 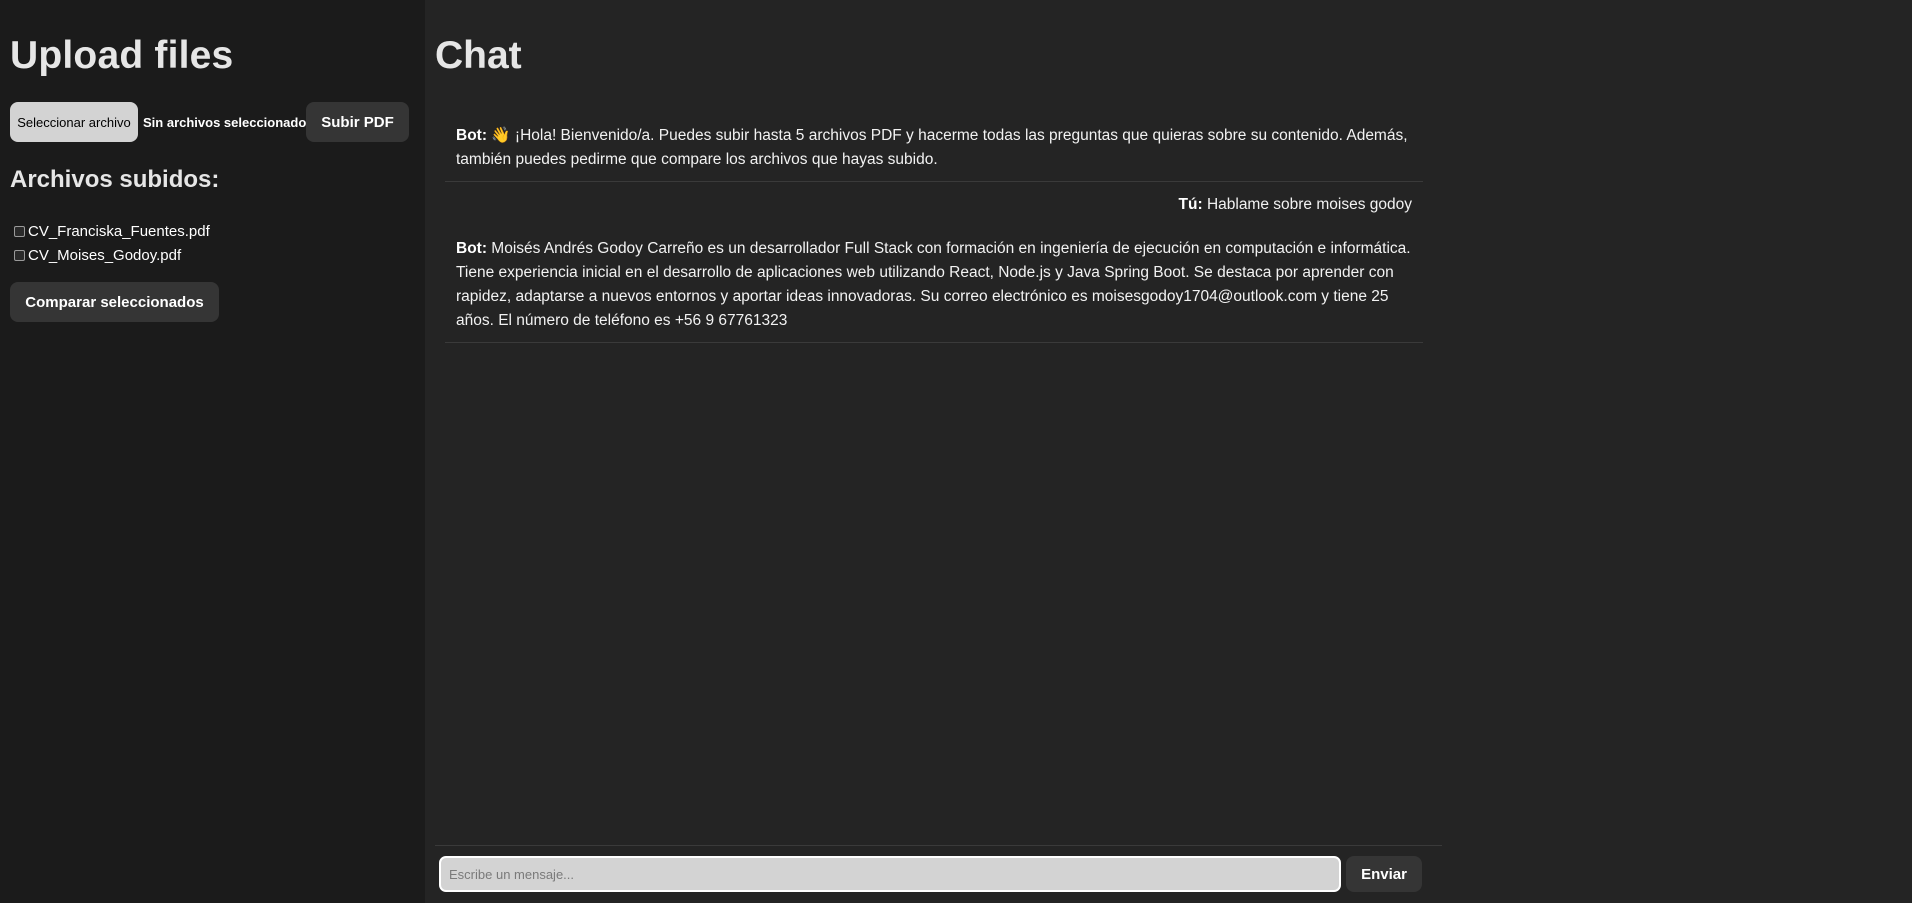 I want to click on message-text: Hablame sobre moises godoy, so click(x=1309, y=204).